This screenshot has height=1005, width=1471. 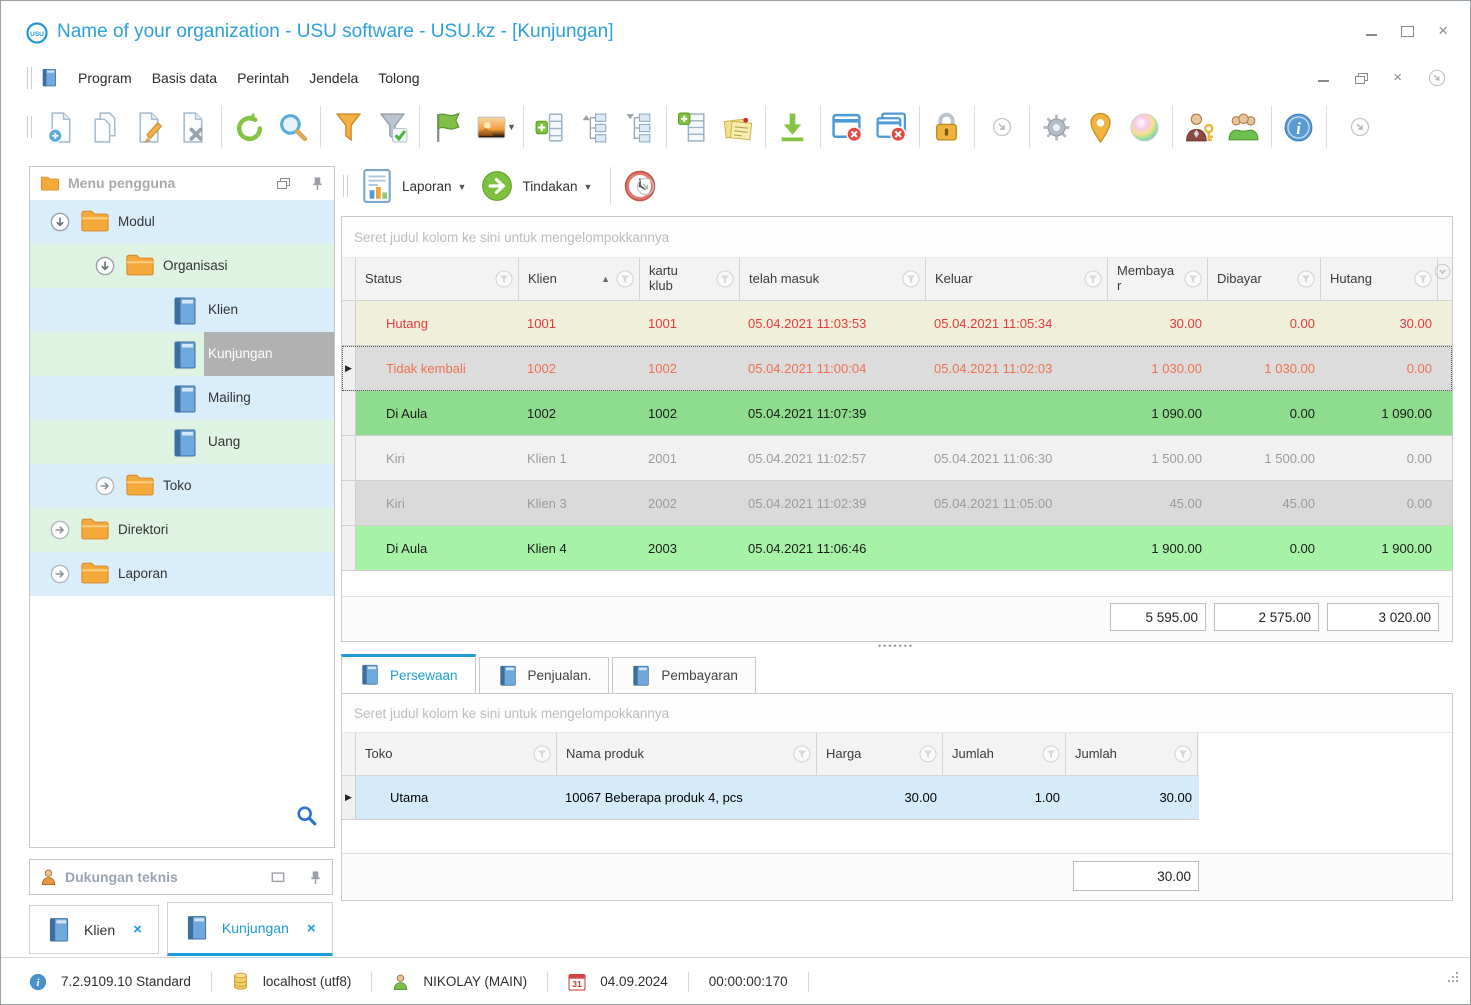 What do you see at coordinates (549, 186) in the screenshot?
I see `tindakan-button: Tindakan` at bounding box center [549, 186].